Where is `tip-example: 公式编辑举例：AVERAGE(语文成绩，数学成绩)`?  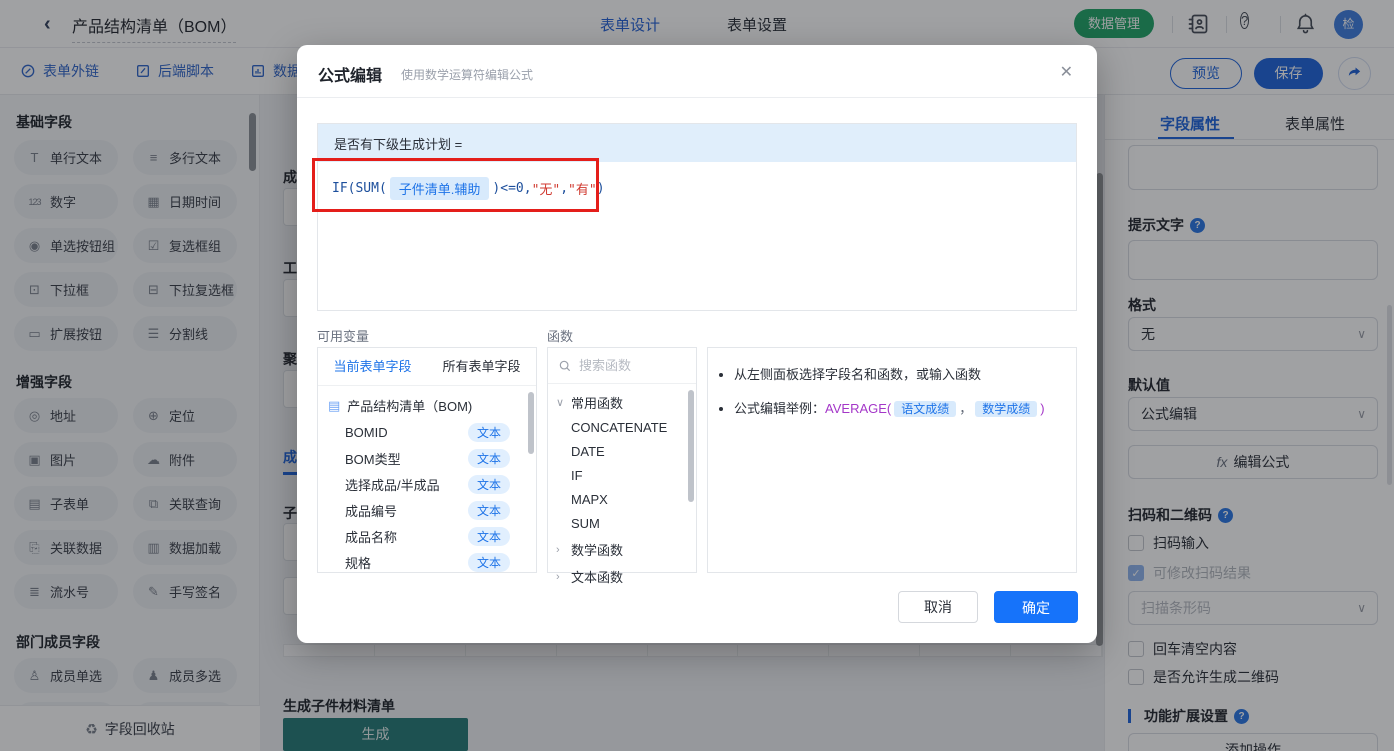 tip-example: 公式编辑举例：AVERAGE(语文成绩，数学成绩) is located at coordinates (898, 409).